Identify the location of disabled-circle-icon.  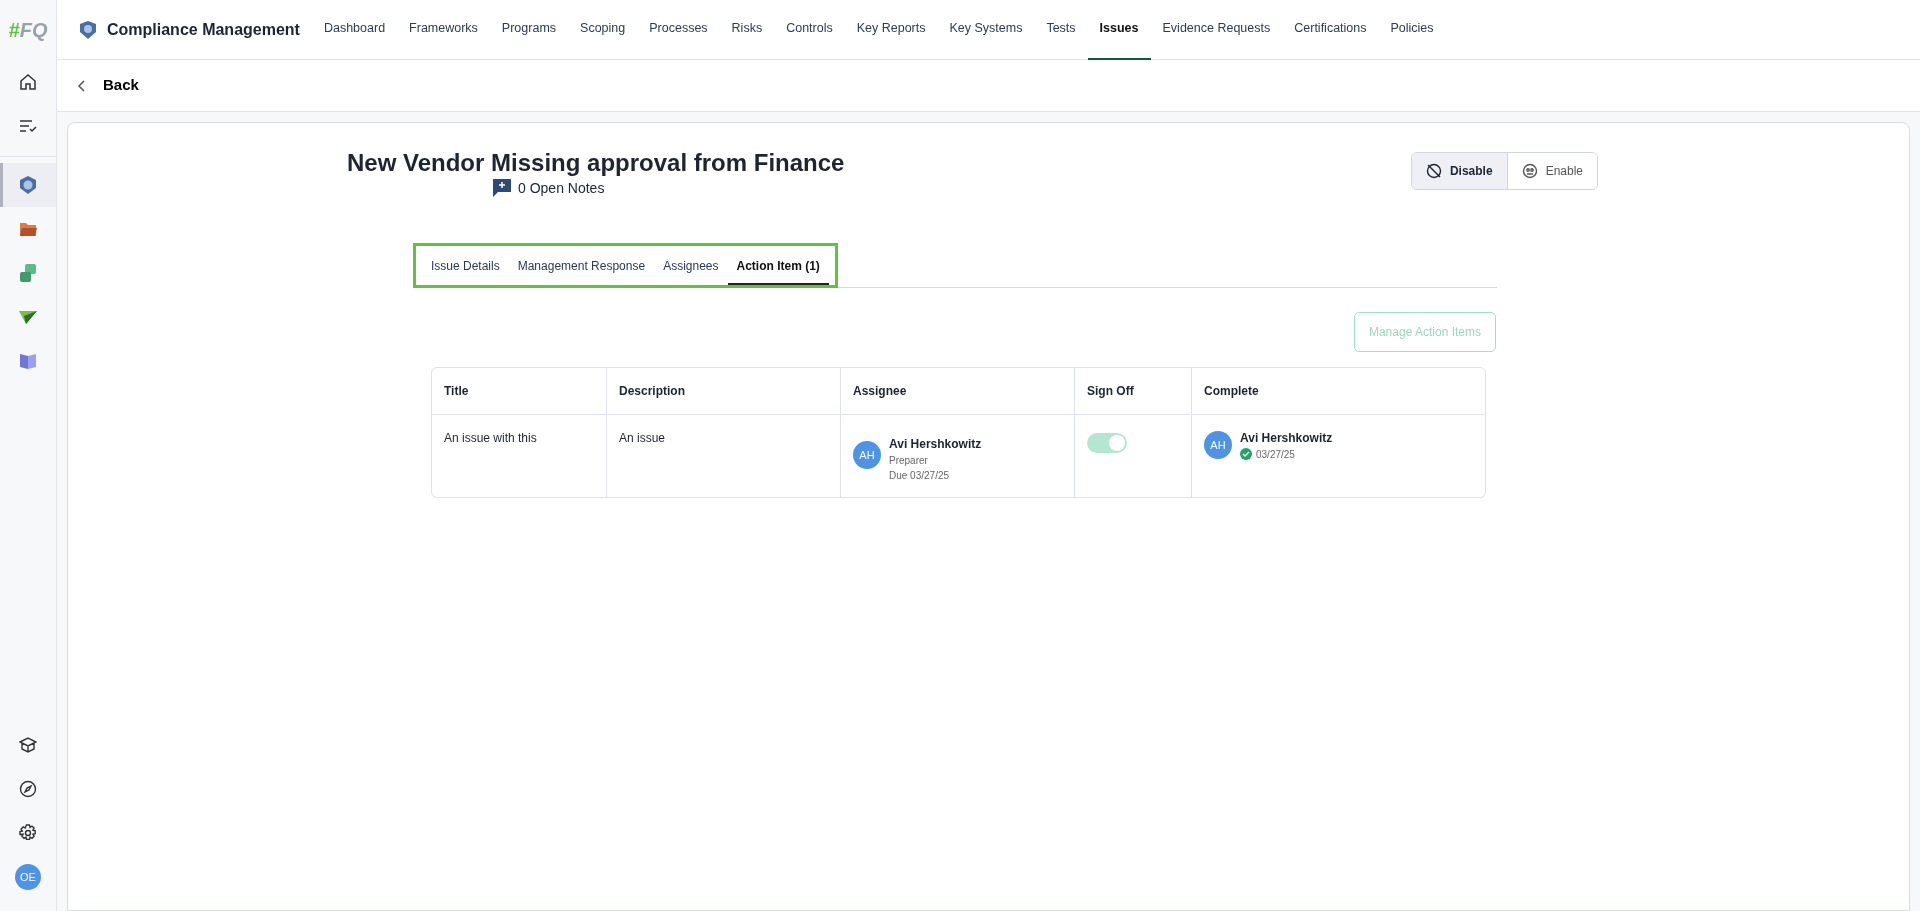
(1433, 171).